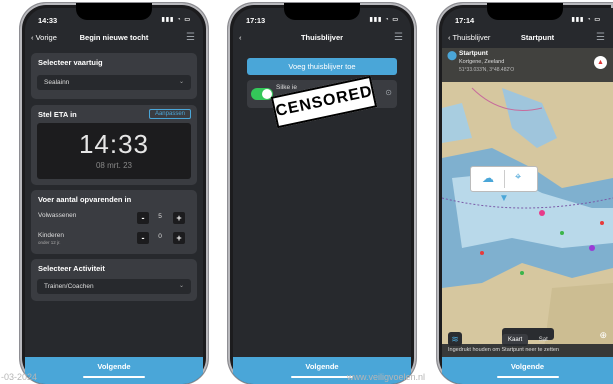  I want to click on eta-card: Stel ETA in Aanpassen 14:33 08 mrt. 23, so click(114, 145).